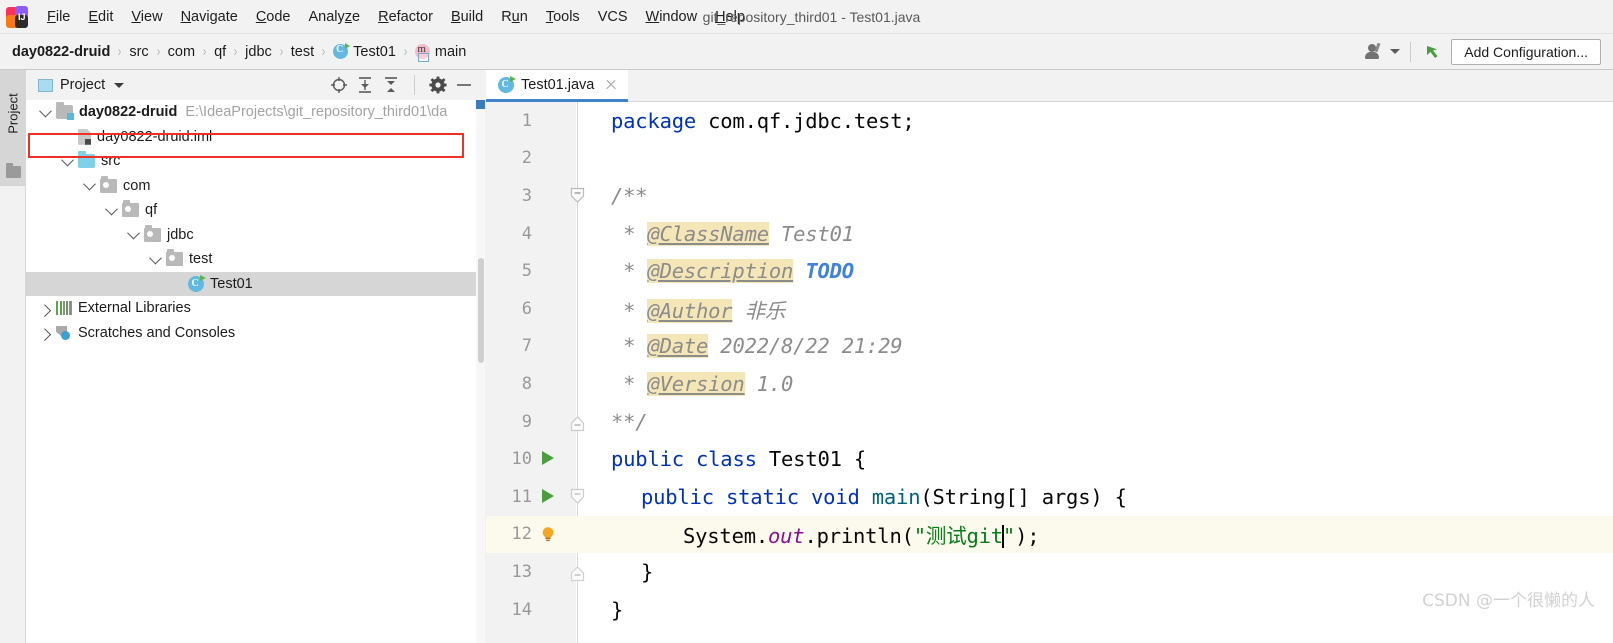  Describe the element at coordinates (128, 112) in the screenshot. I see `tree-row-label: day0822-druid` at that location.